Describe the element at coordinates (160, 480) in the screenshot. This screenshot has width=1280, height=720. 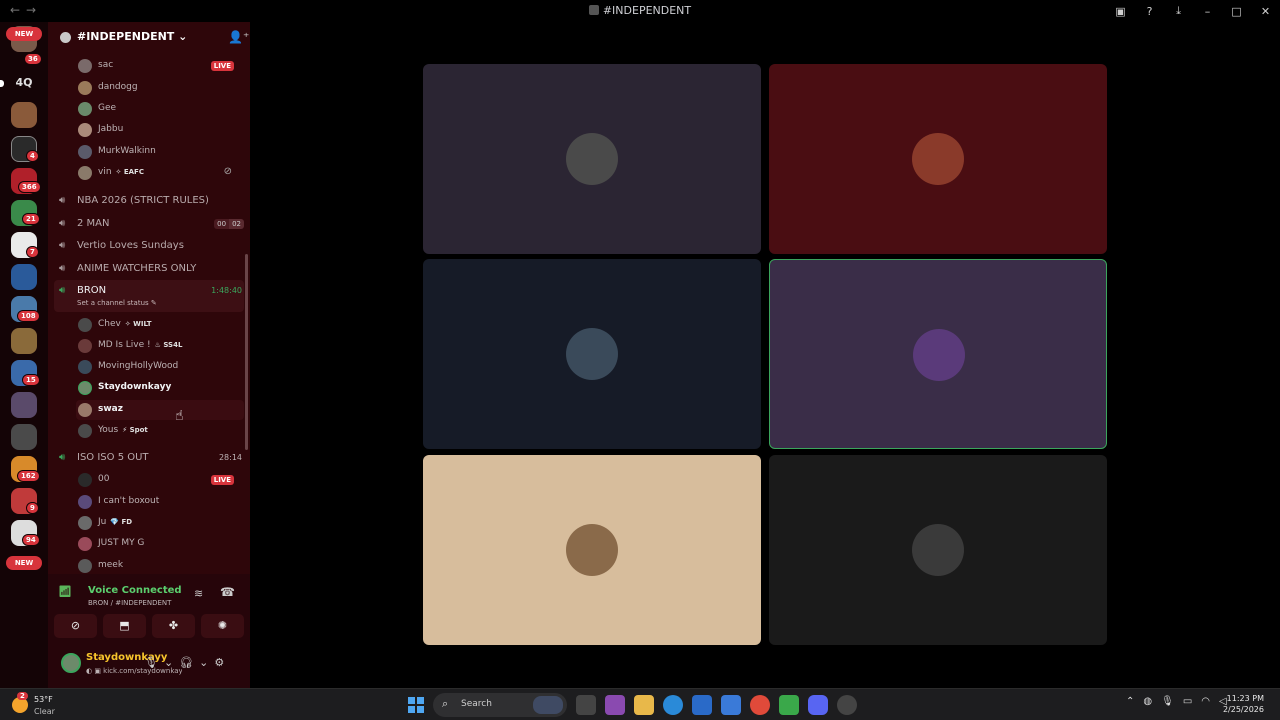
I see `voice-member: 00 LIVE` at that location.